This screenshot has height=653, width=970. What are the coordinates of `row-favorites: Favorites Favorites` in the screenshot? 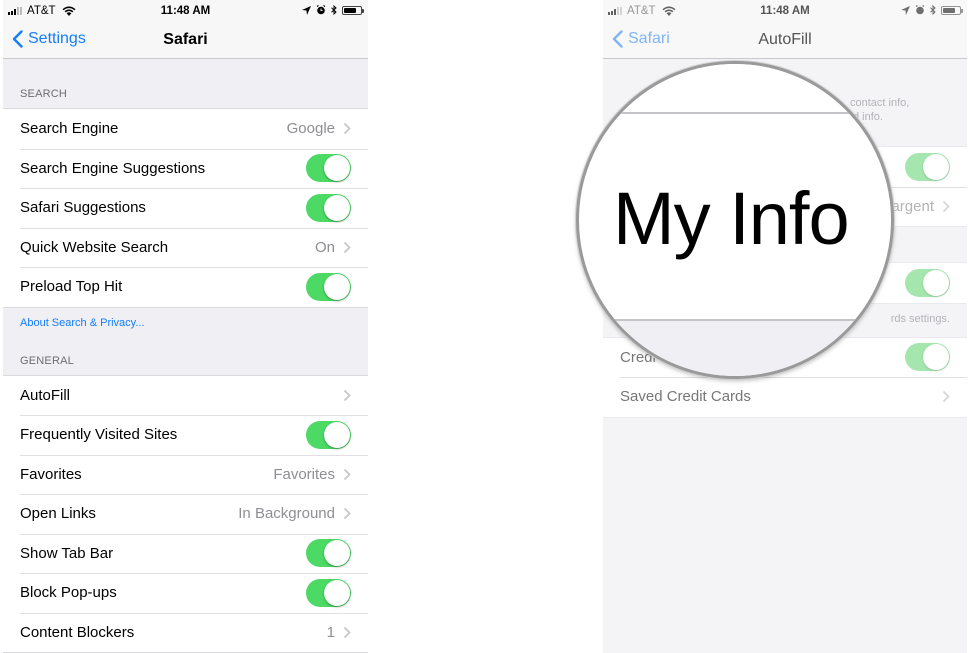 It's located at (185, 474).